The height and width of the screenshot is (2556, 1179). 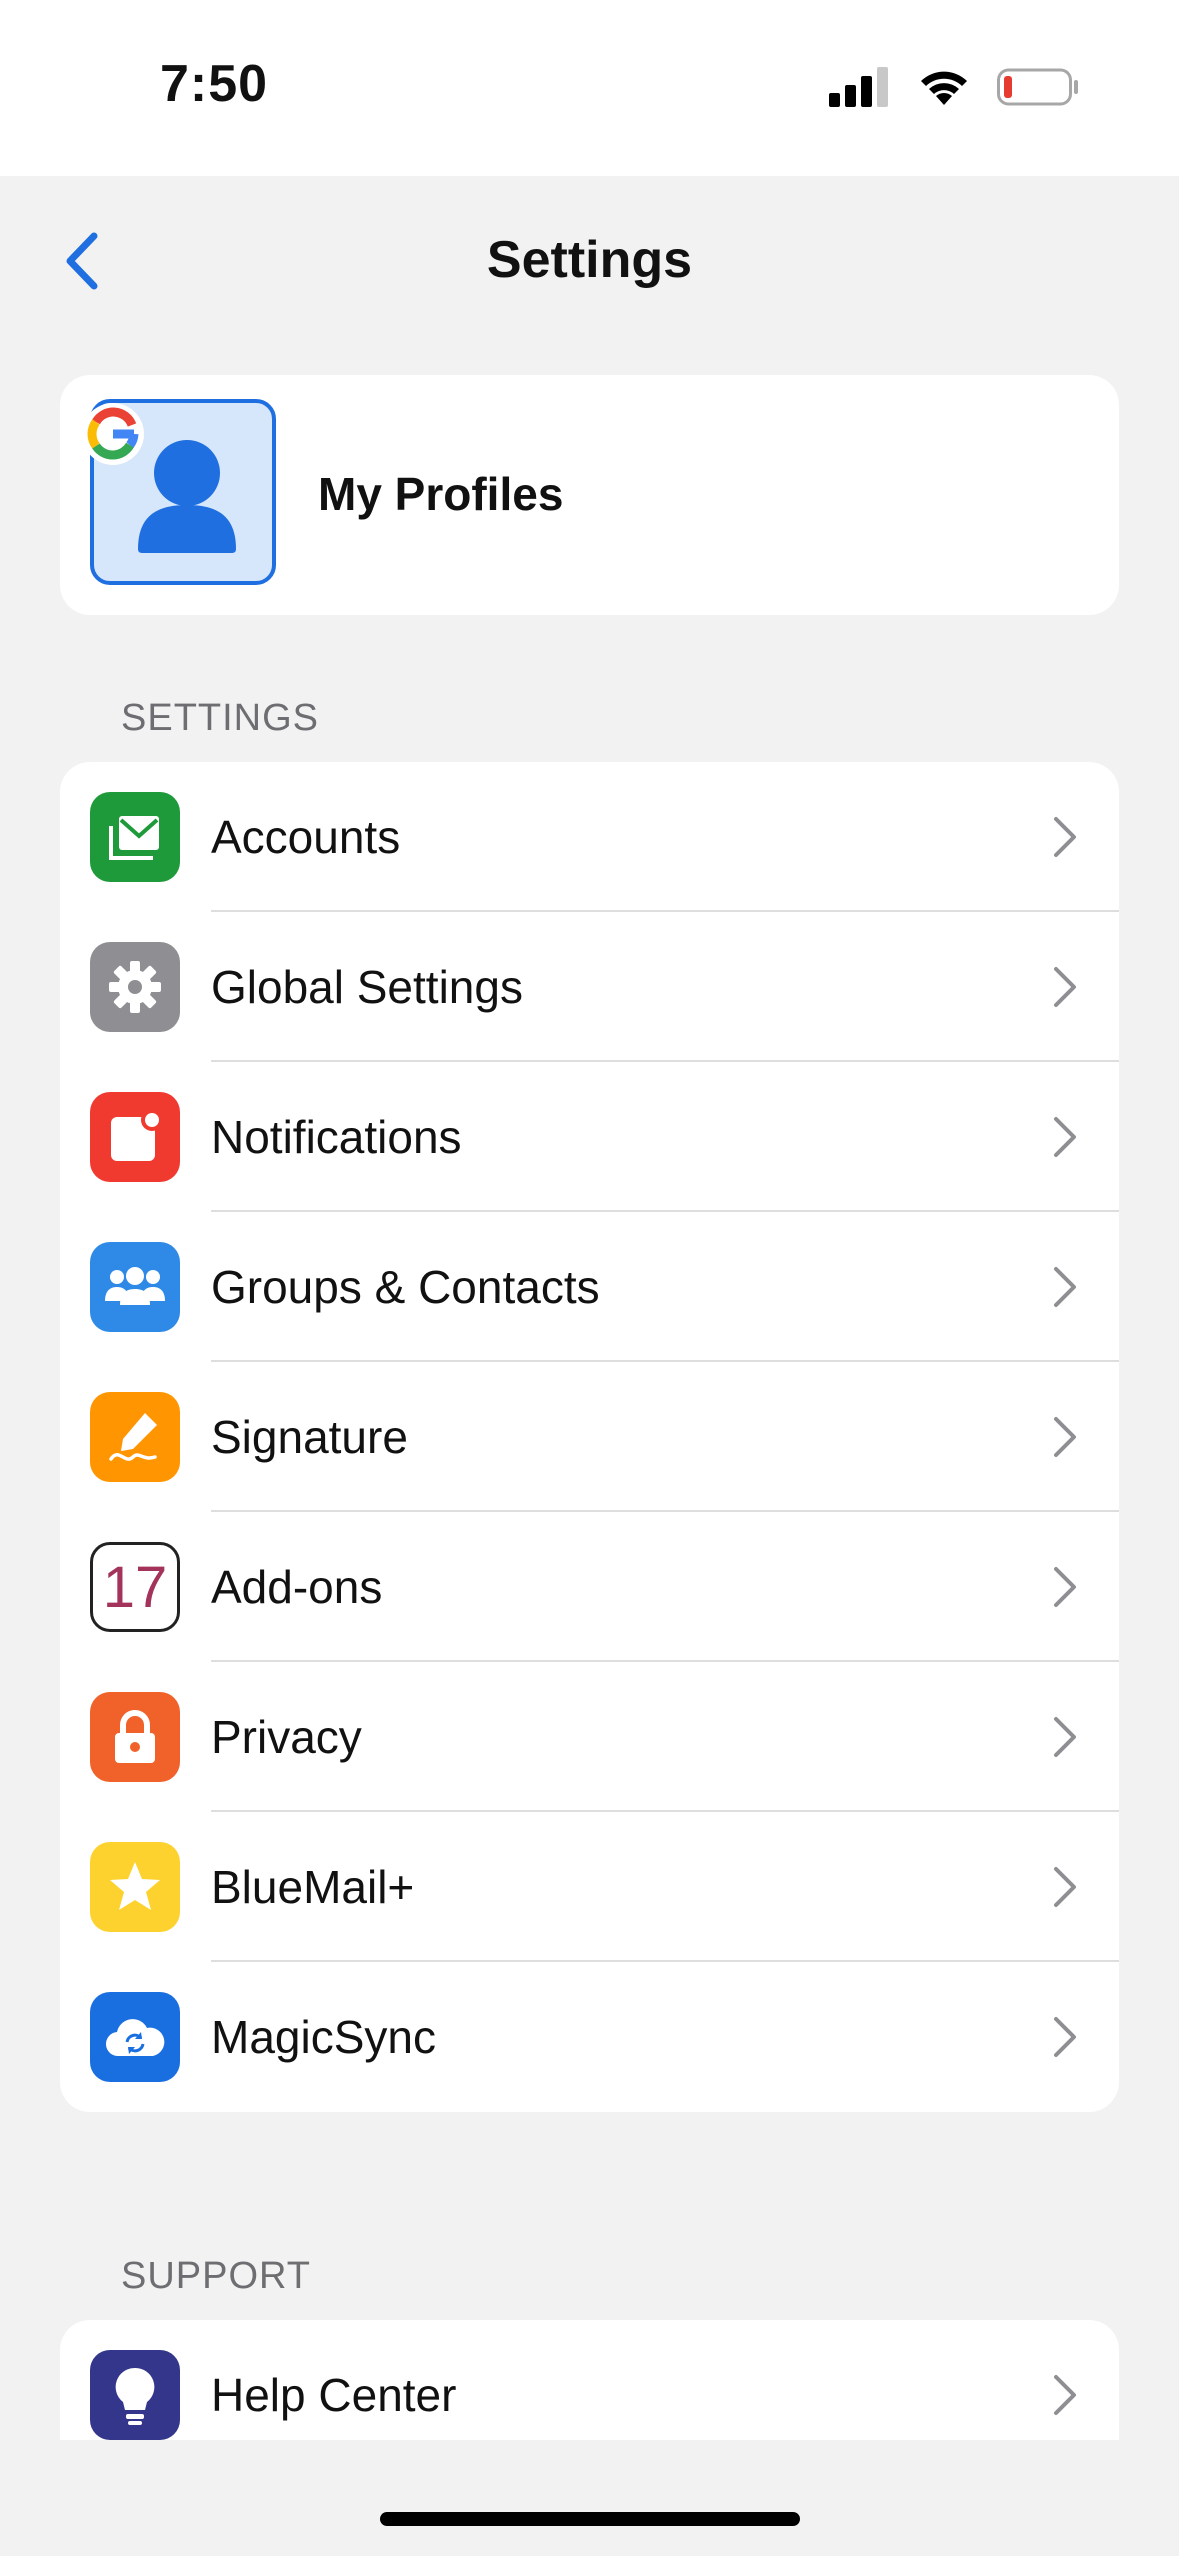 I want to click on cloud-sync-icon, so click(x=135, y=2037).